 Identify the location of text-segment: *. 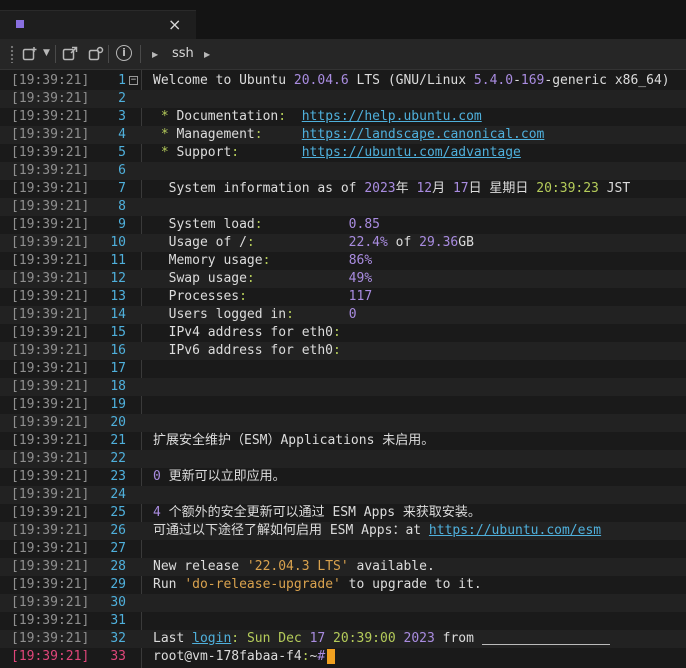
(165, 152).